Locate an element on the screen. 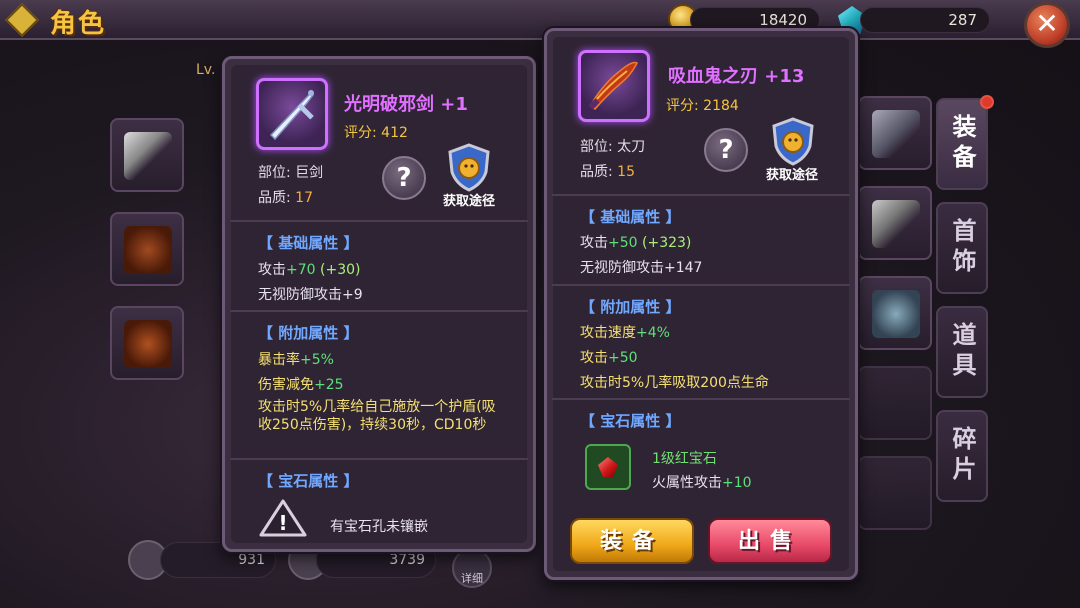  item-icon-right is located at coordinates (614, 86).